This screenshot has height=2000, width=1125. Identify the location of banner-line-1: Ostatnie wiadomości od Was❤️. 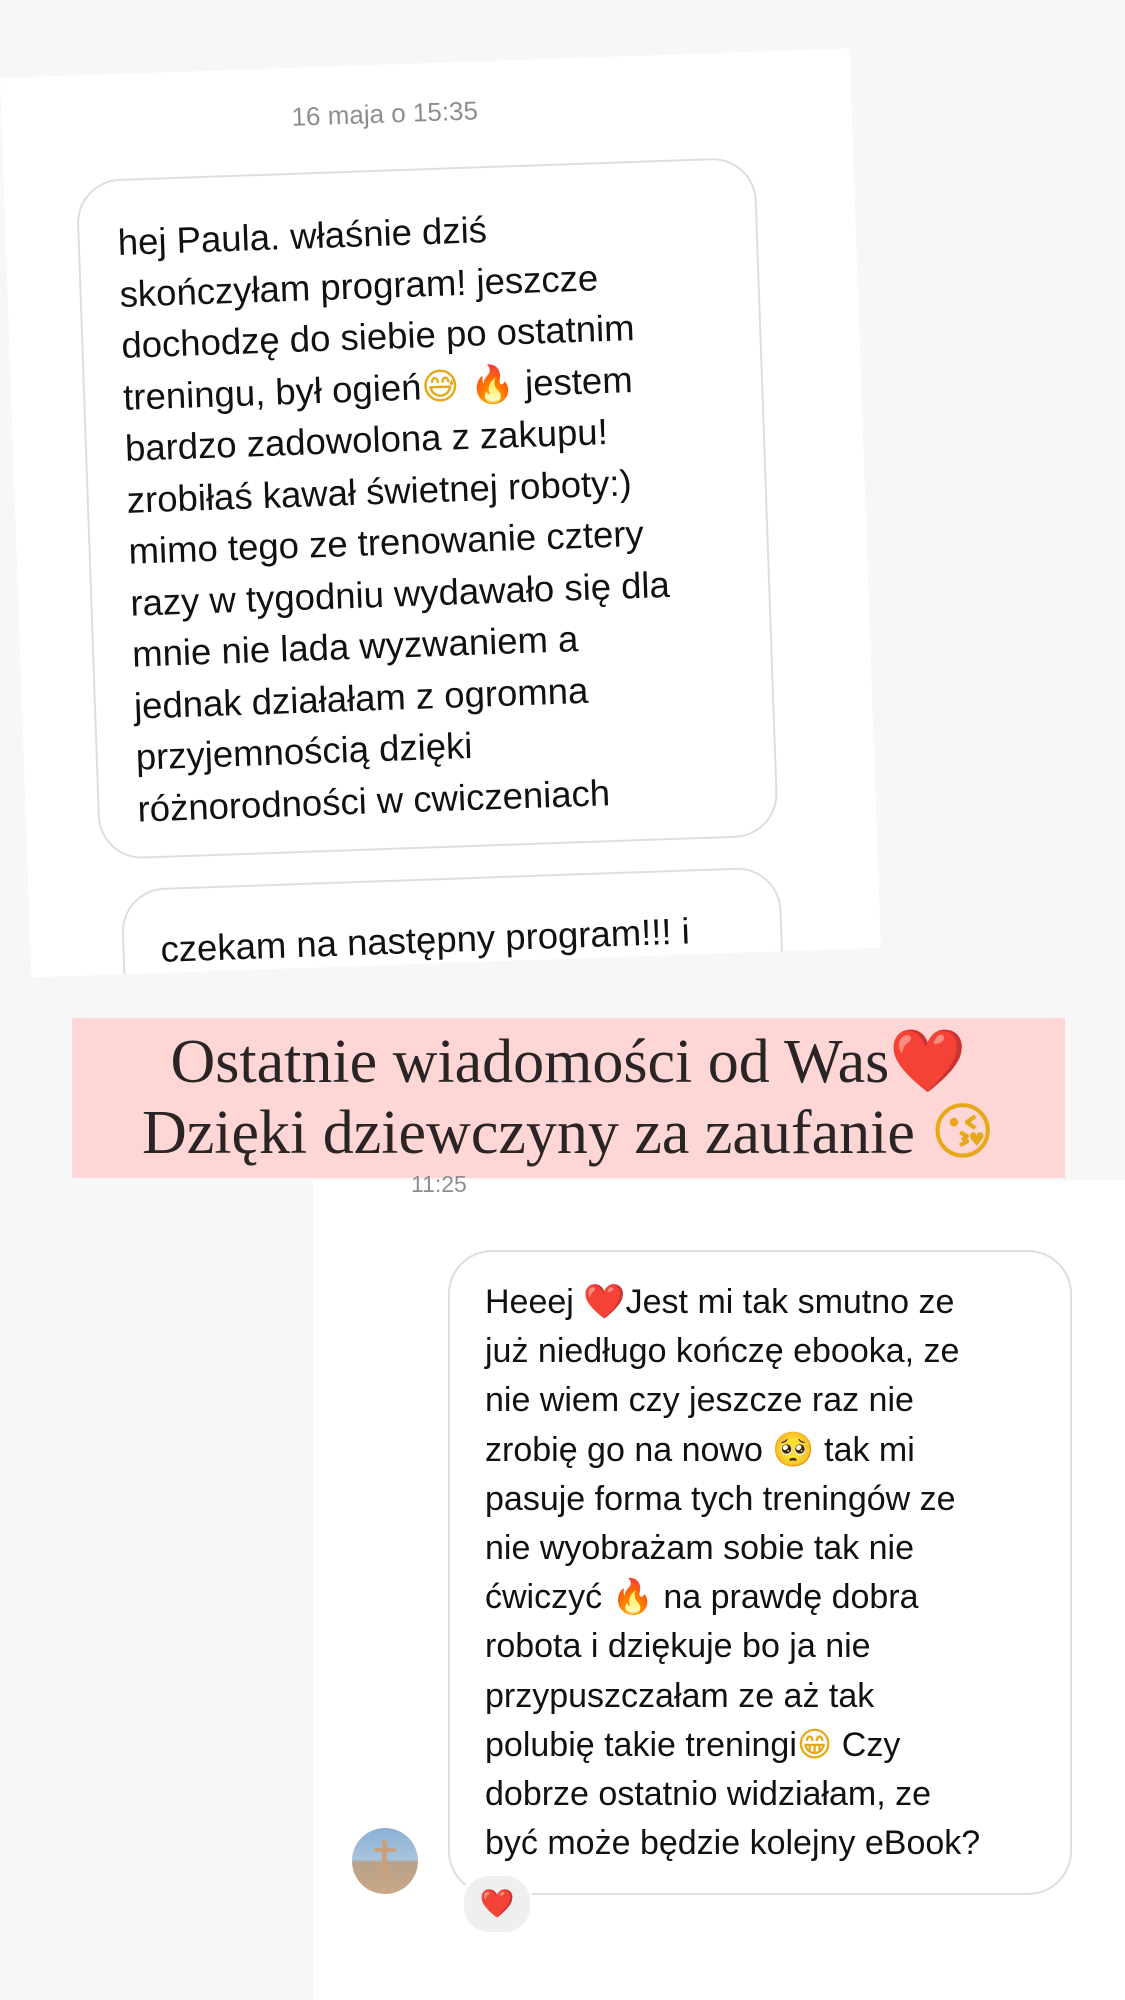
(568, 1057).